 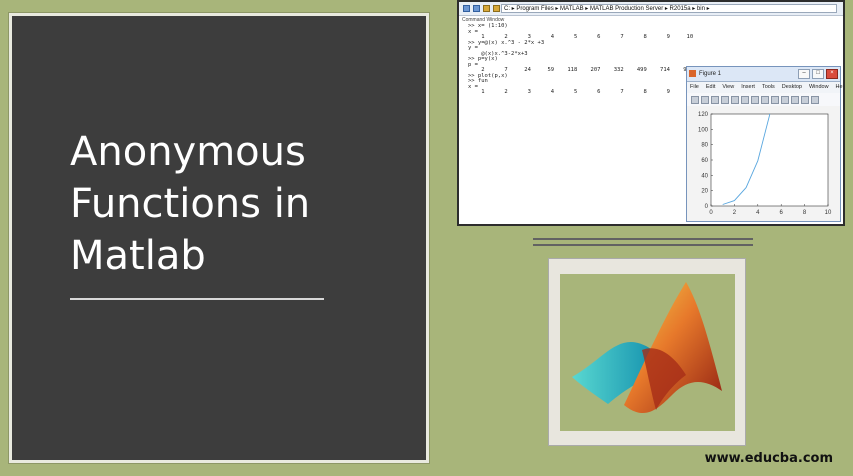 I want to click on x-tick-label: 6, so click(x=782, y=213).